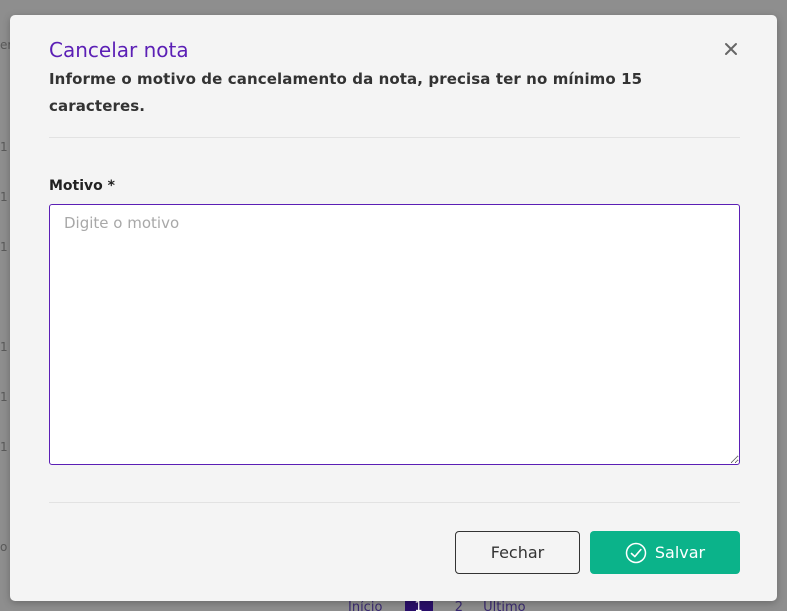 The height and width of the screenshot is (611, 787). I want to click on salvar-button-label: Salvar, so click(680, 552).